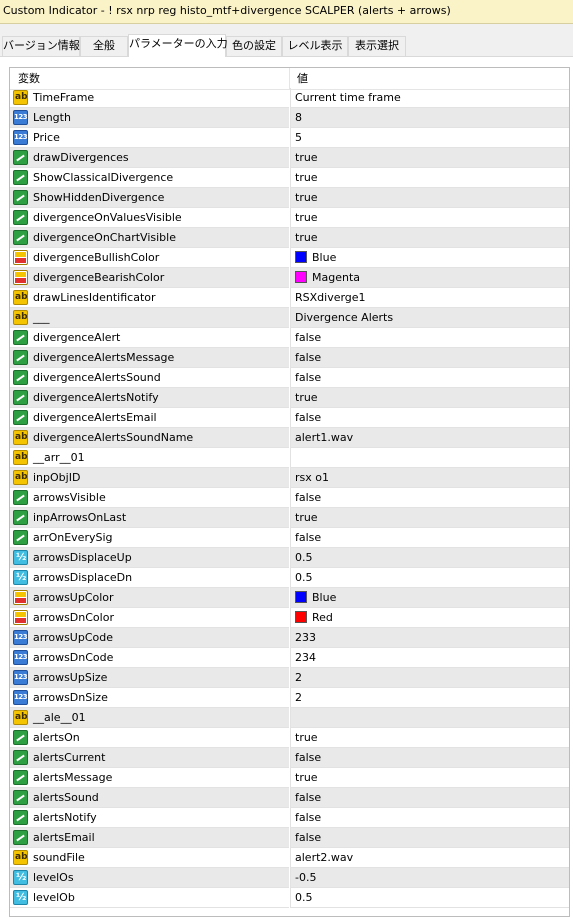 Image resolution: width=573 pixels, height=918 pixels. I want to click on parameter-name-cell: alertsSound, so click(149, 798).